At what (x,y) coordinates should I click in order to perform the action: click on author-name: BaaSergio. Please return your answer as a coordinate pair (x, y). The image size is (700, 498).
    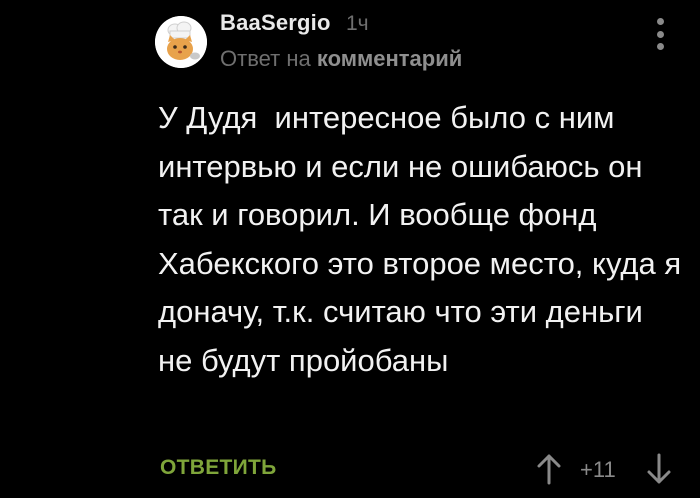
    Looking at the image, I should click on (275, 23).